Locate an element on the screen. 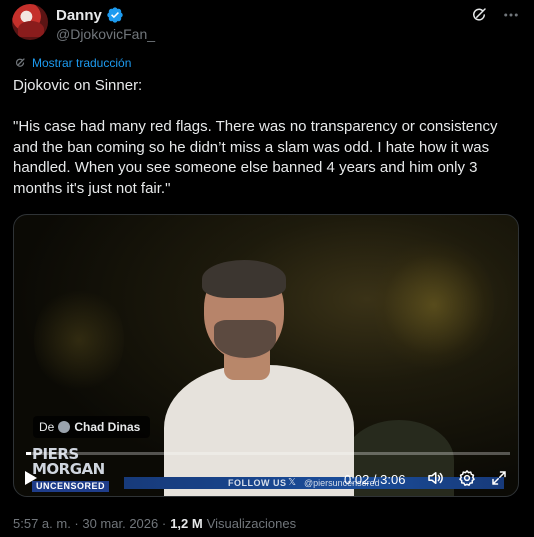 The image size is (534, 537). translate-link: Mostrar traducción is located at coordinates (72, 63).